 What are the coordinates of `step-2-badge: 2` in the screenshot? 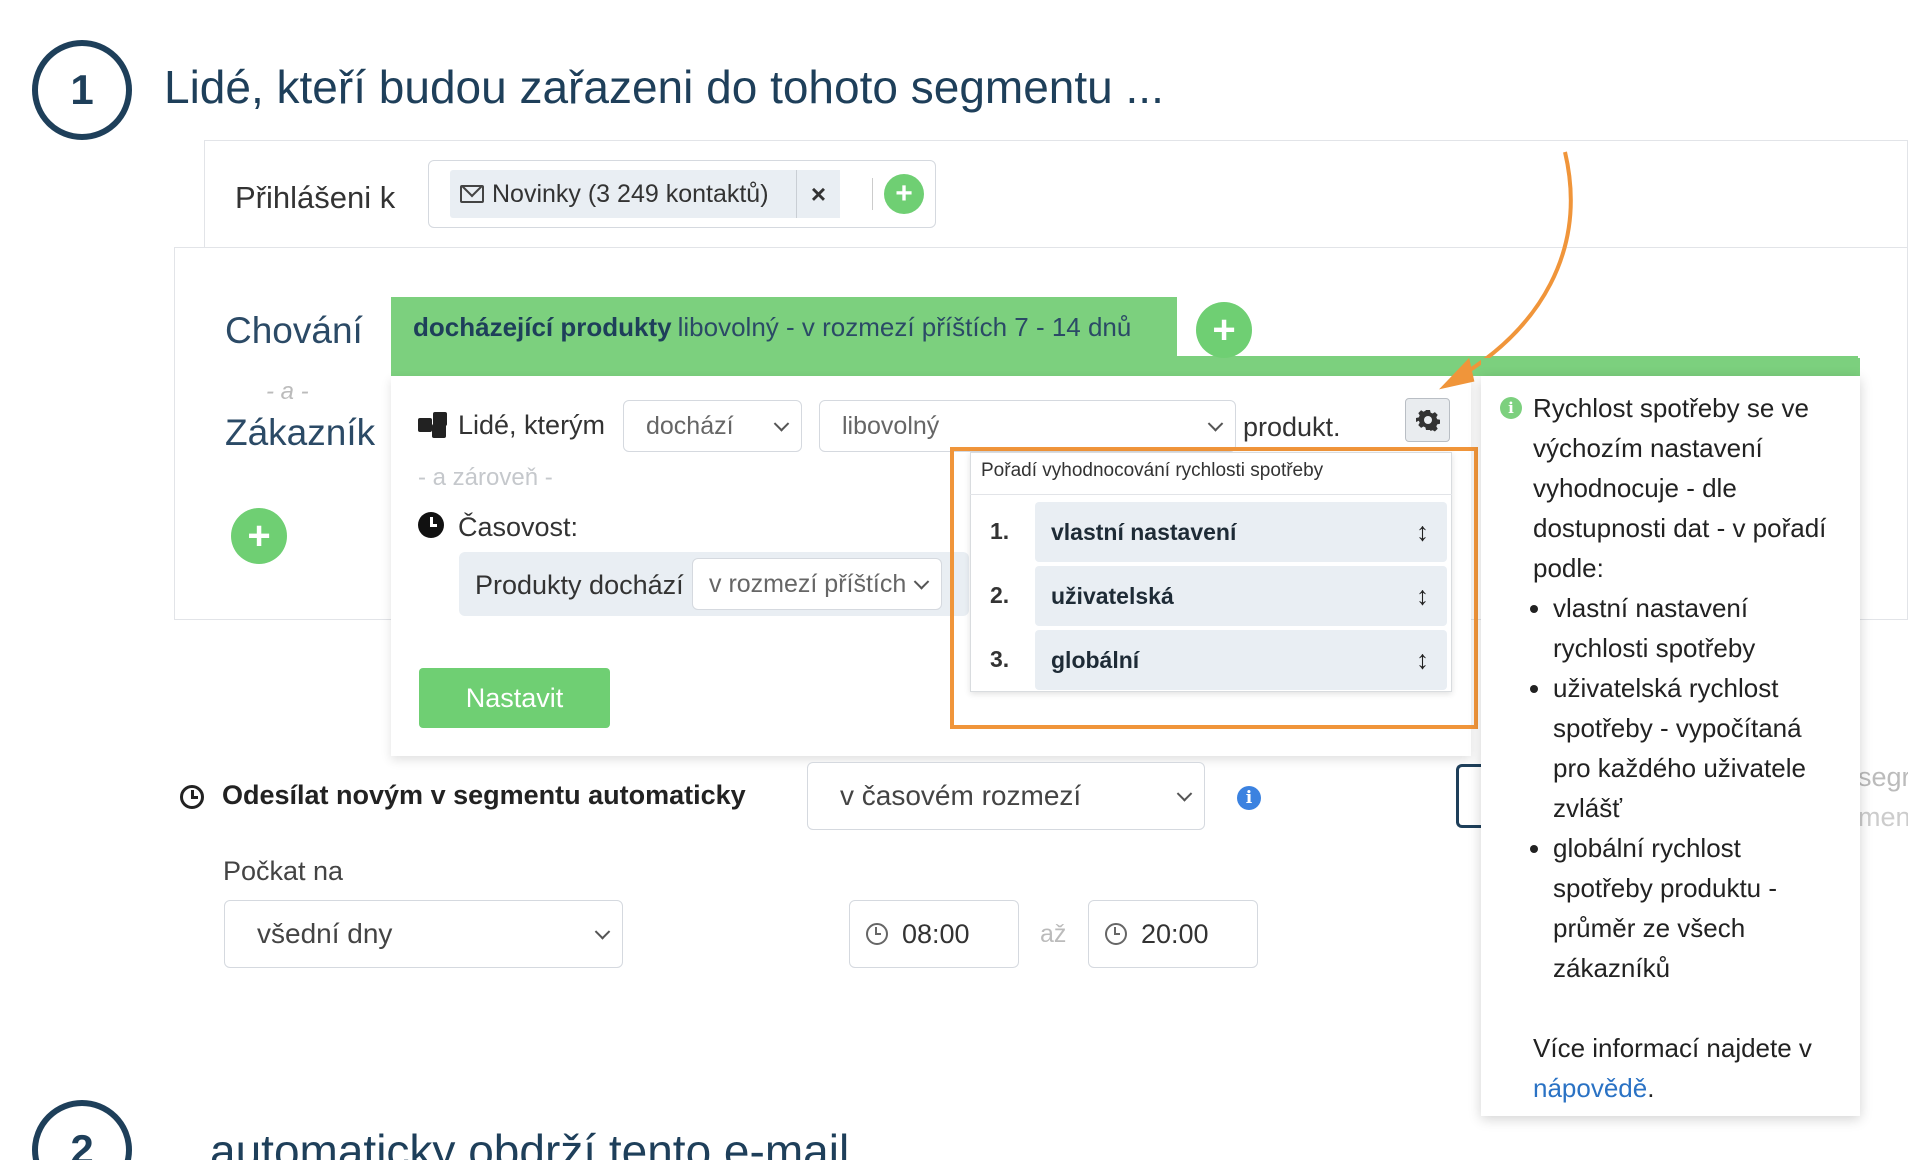 It's located at (82, 1130).